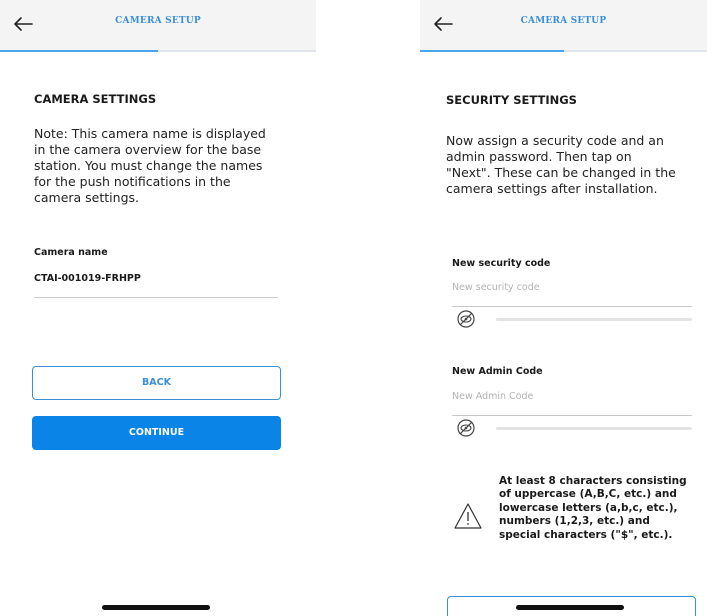  Describe the element at coordinates (552, 188) in the screenshot. I see `intro-line: camera settings after installation.` at that location.